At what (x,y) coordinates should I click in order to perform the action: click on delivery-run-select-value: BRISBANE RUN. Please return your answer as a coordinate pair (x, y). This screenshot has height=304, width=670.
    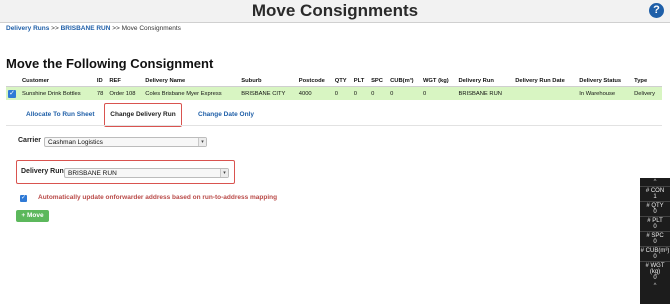
    Looking at the image, I should click on (92, 173).